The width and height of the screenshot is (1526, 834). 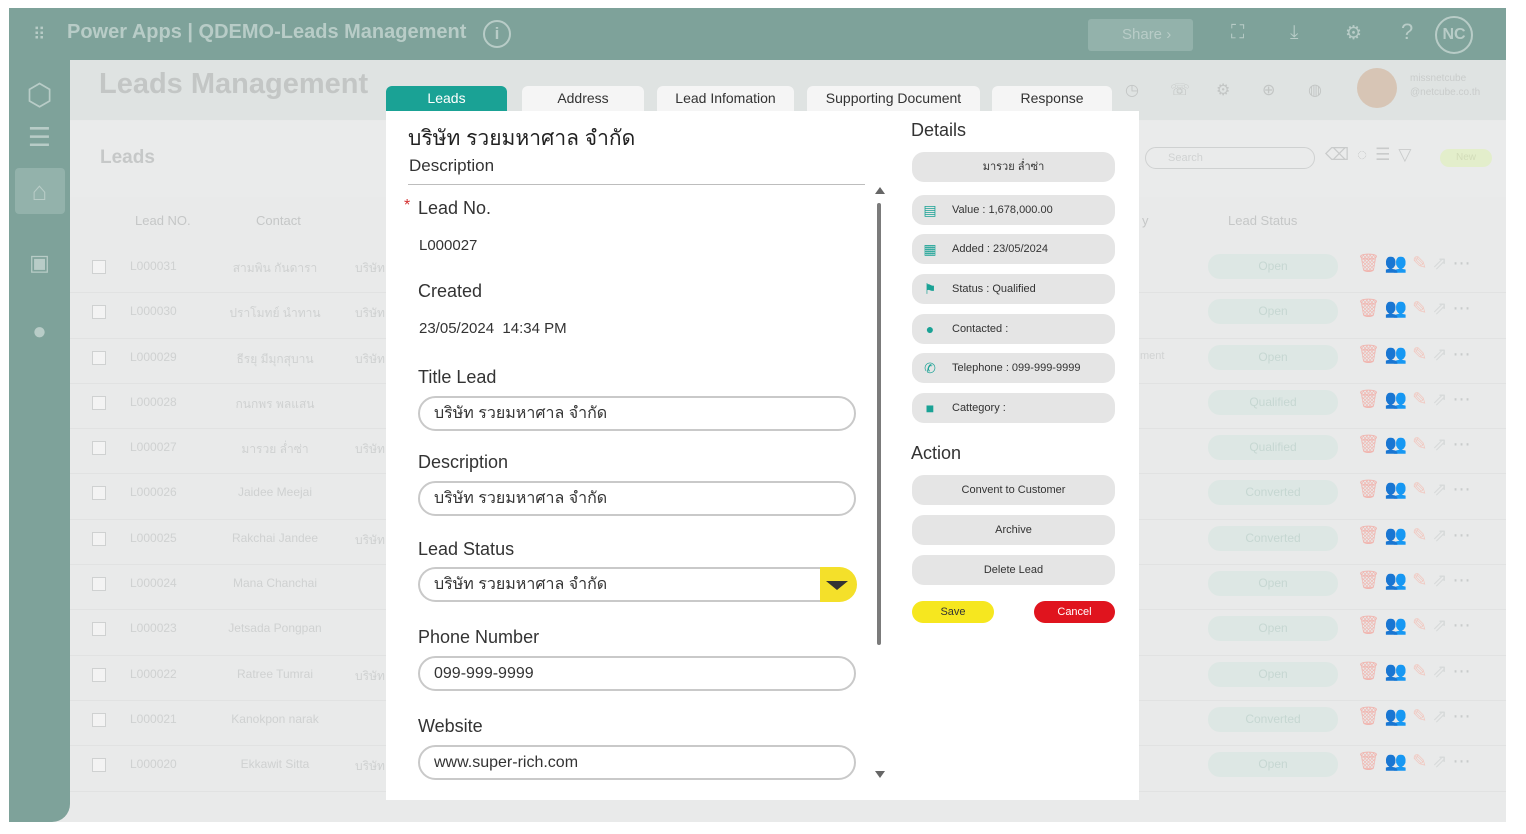 I want to click on col-lead-status: Lead Status, so click(x=1262, y=220).